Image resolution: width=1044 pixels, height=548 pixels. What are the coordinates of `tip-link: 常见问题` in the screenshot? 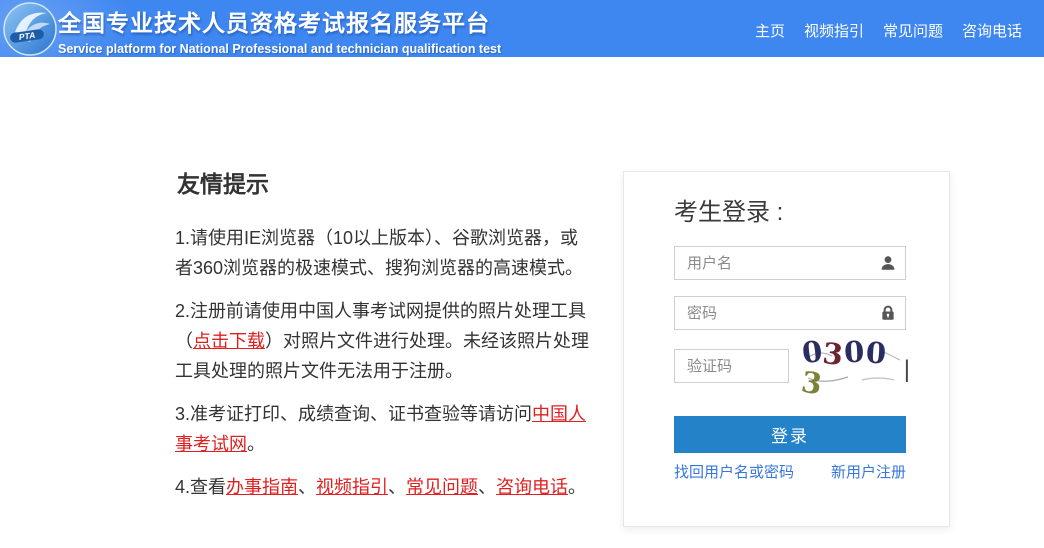 It's located at (442, 487).